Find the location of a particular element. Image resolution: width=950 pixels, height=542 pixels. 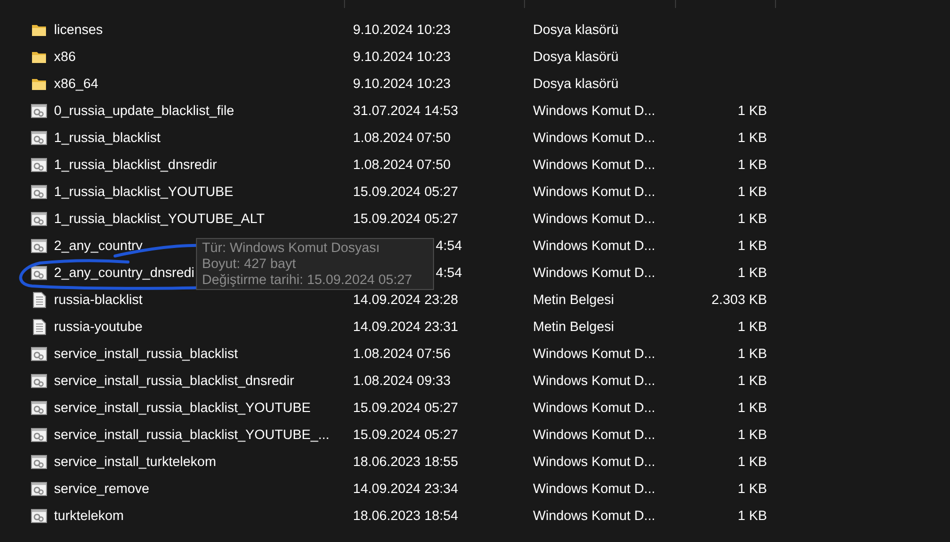

date-modified: 14.09.2024 23:31 is located at coordinates (405, 326).